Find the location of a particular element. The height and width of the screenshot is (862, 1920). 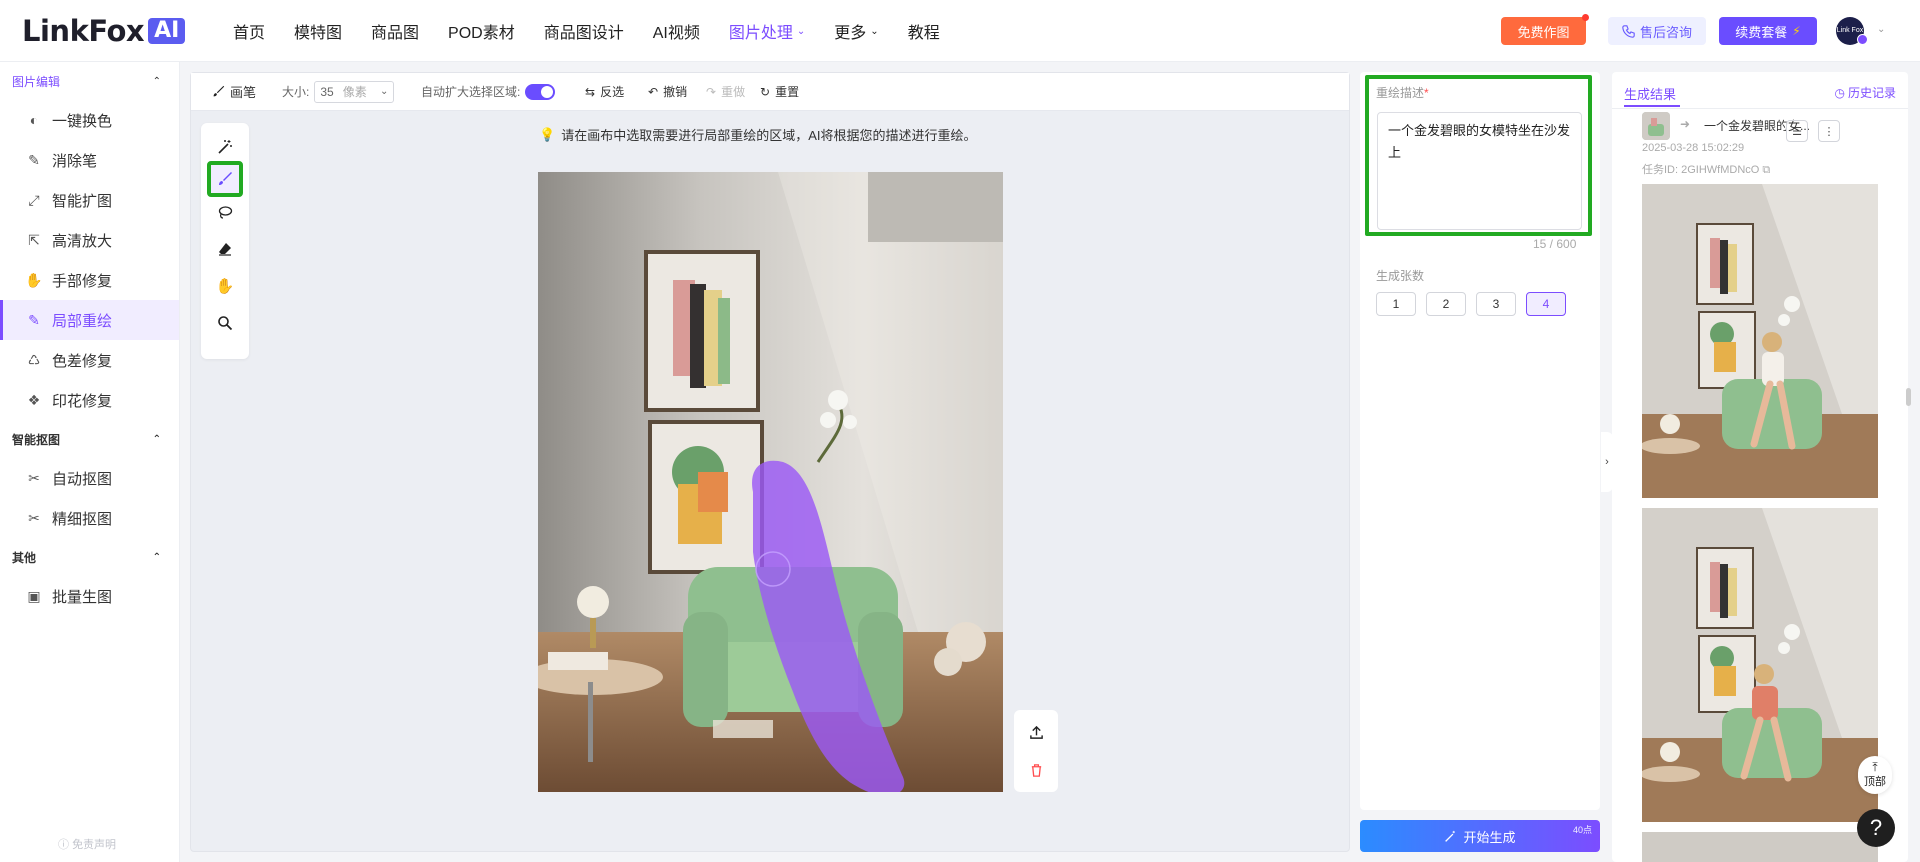

eraser-tool is located at coordinates (225, 249).